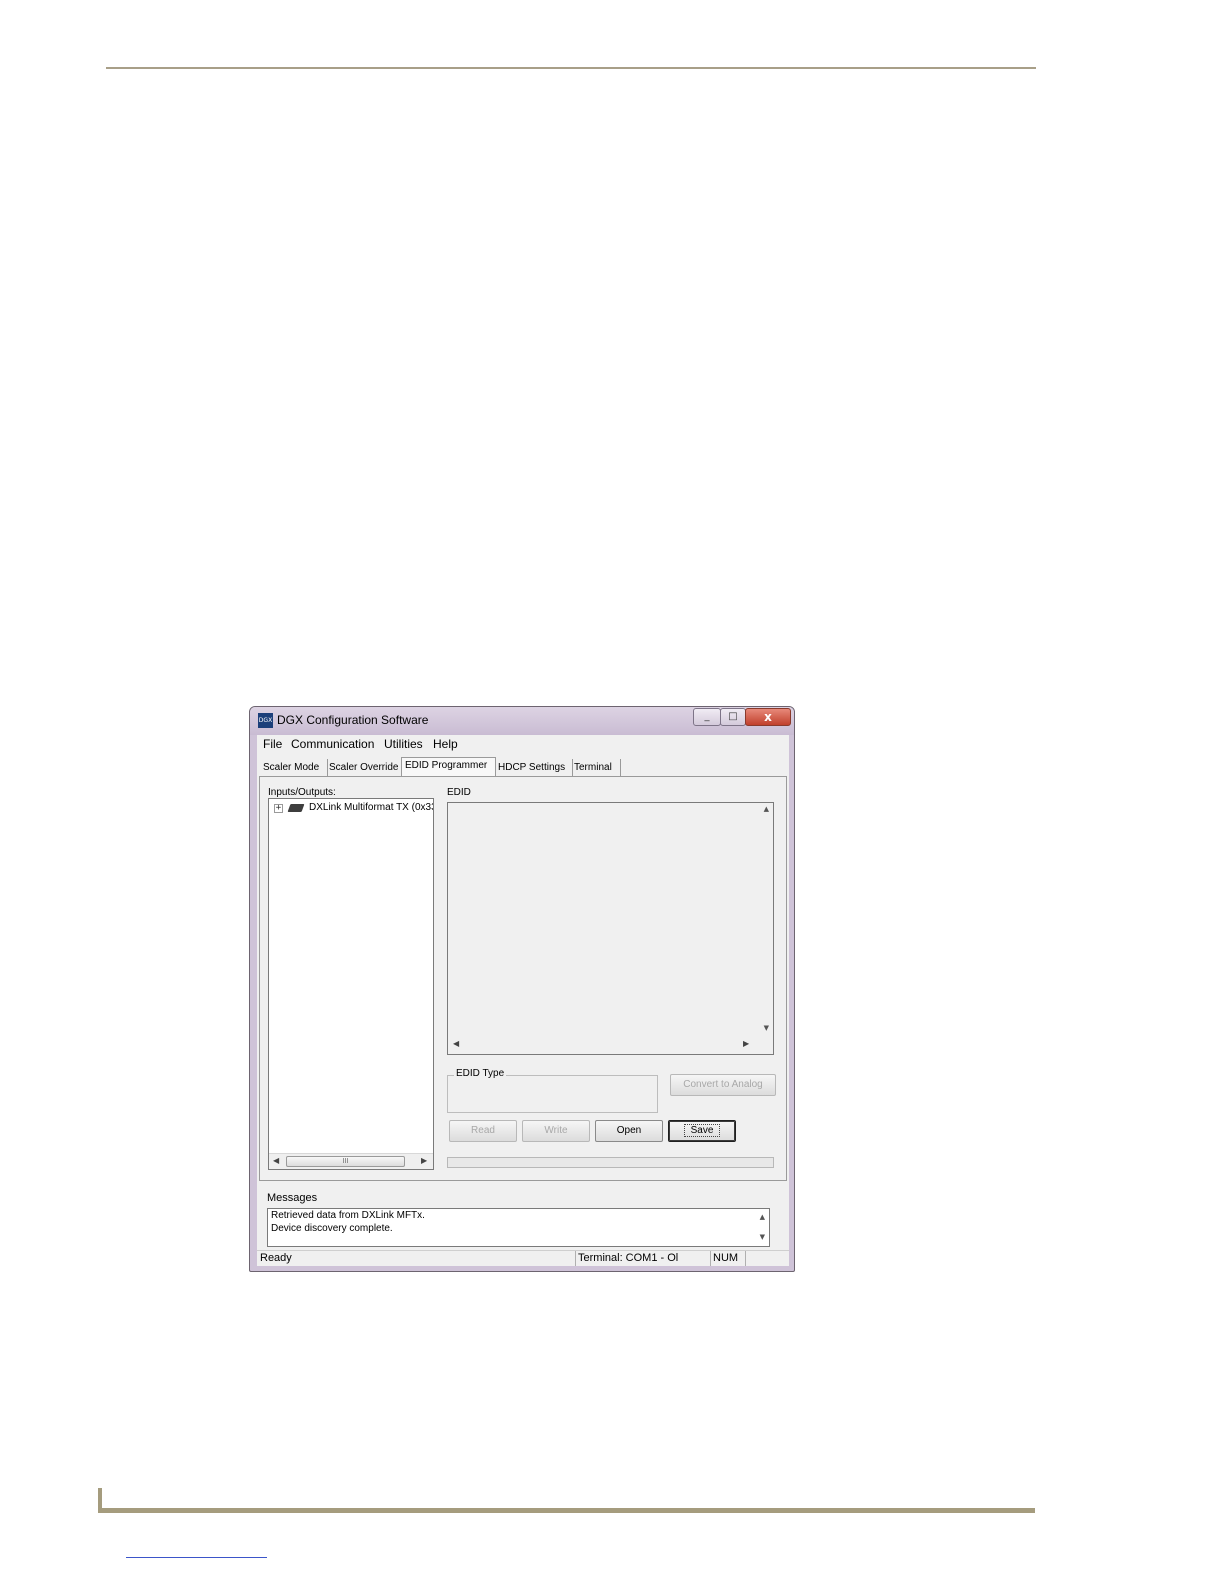 This screenshot has width=1224, height=1584. I want to click on page-header-rule, so click(571, 68).